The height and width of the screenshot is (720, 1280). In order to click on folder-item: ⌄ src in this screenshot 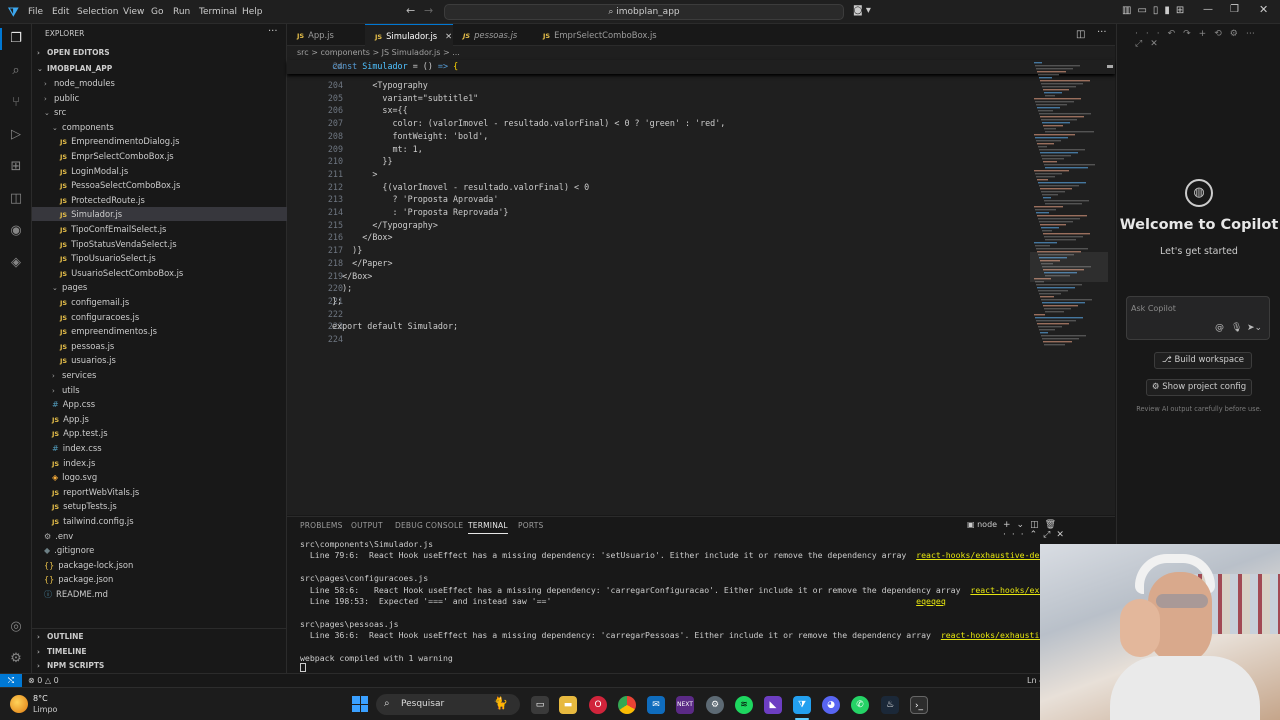, I will do `click(159, 112)`.